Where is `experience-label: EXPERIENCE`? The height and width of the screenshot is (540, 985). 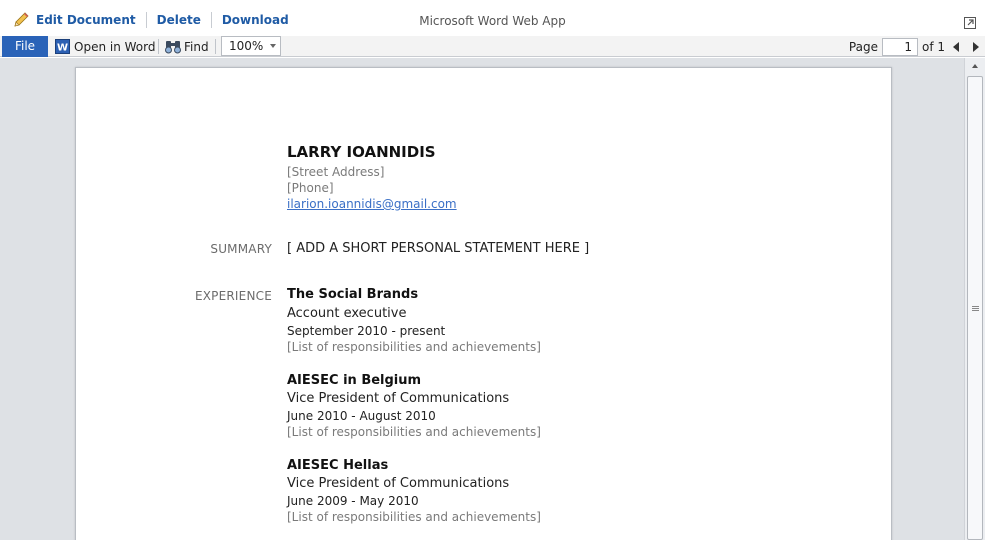
experience-label: EXPERIENCE is located at coordinates (233, 296).